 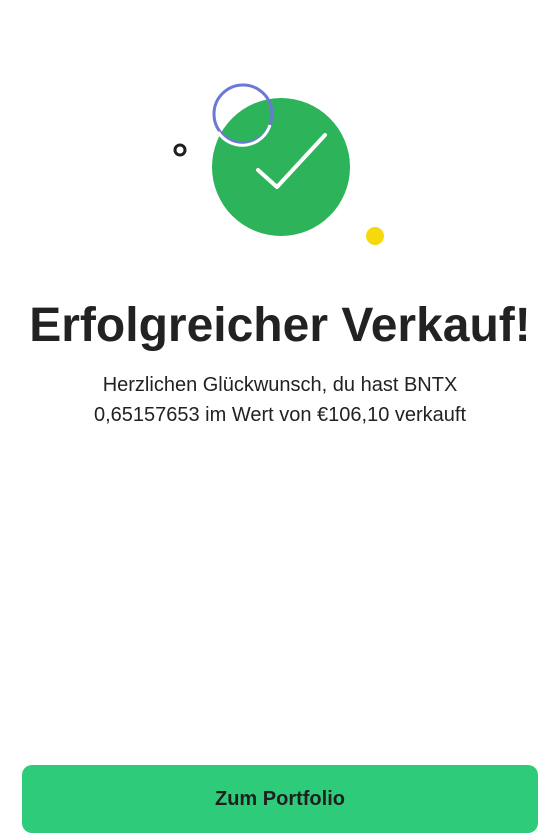 I want to click on success-message-line-2: 0,65157653 im Wert von €106,10 verkauft, so click(x=280, y=415).